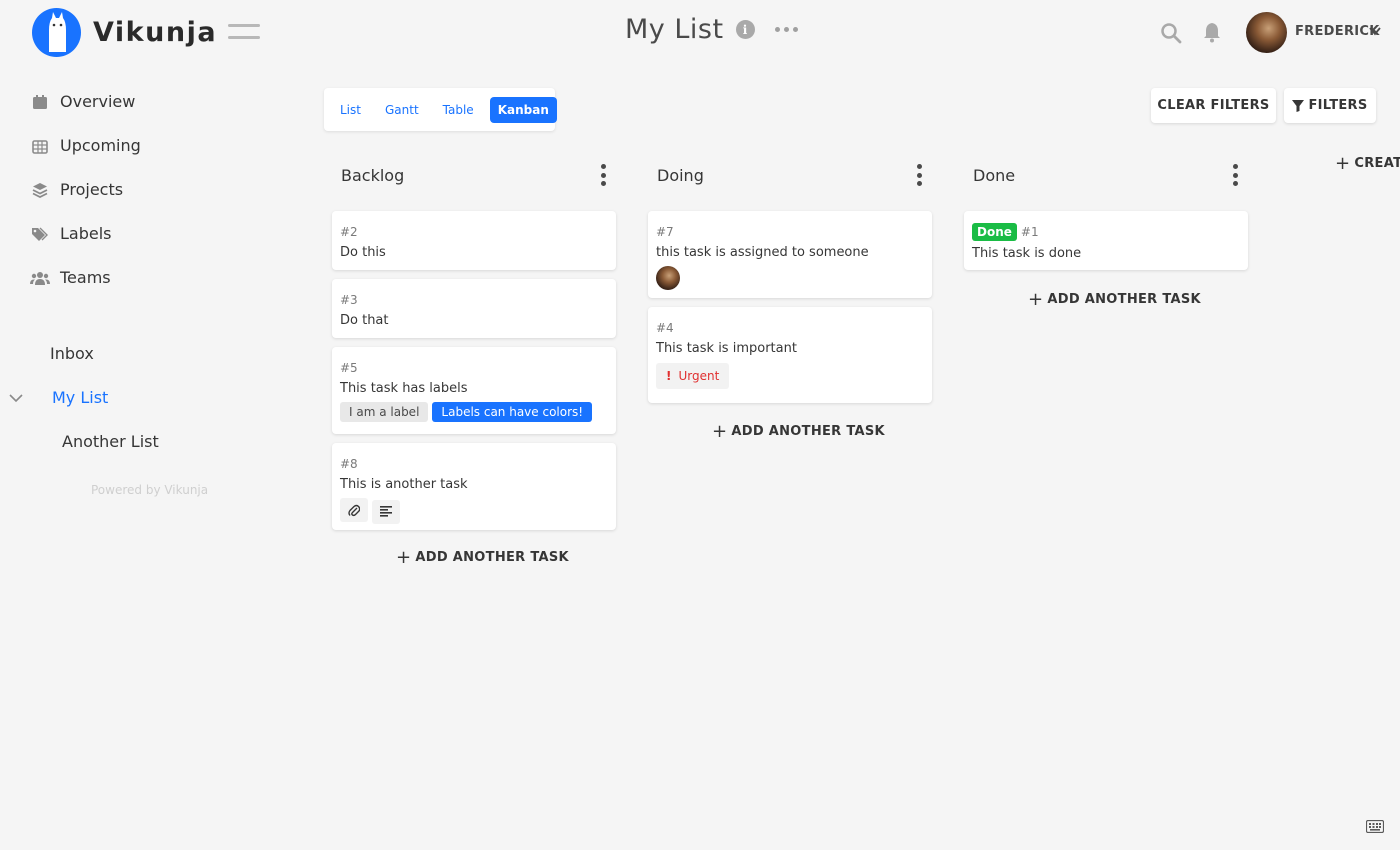  What do you see at coordinates (40, 278) in the screenshot?
I see `users-icon` at bounding box center [40, 278].